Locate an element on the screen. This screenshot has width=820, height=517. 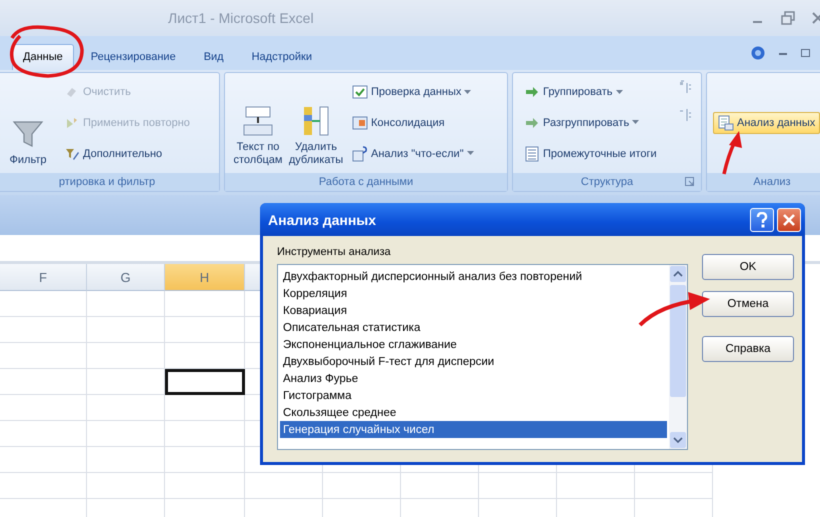
close-button is located at coordinates (789, 220).